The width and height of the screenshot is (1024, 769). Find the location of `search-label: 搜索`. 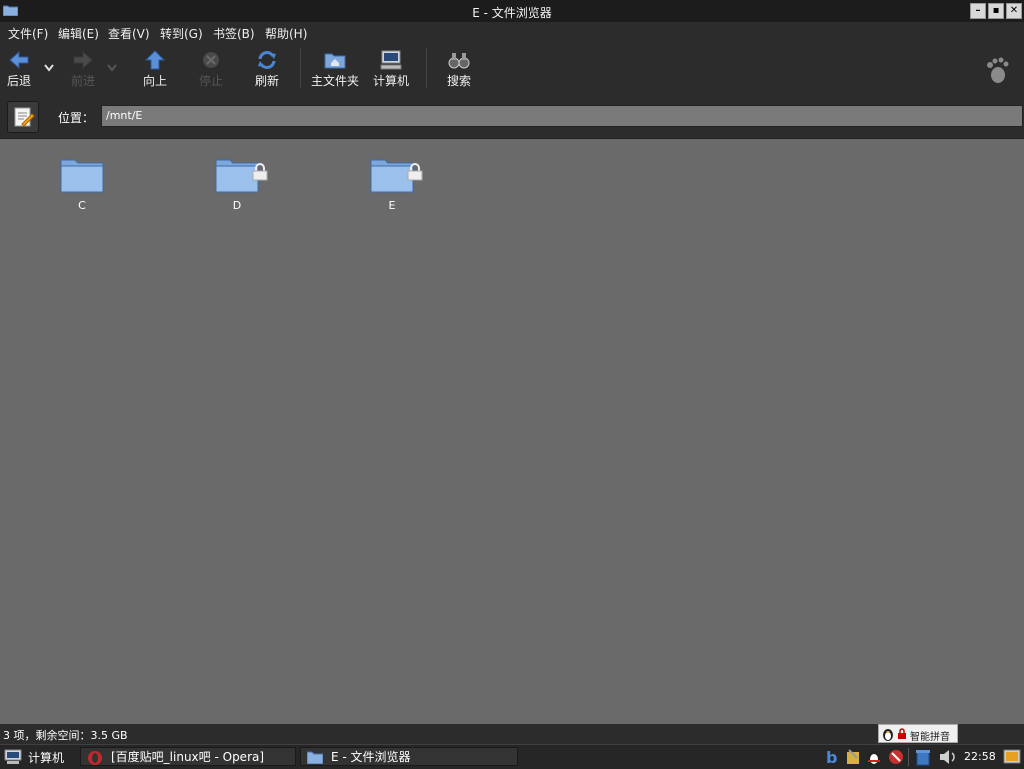

search-label: 搜索 is located at coordinates (458, 81).